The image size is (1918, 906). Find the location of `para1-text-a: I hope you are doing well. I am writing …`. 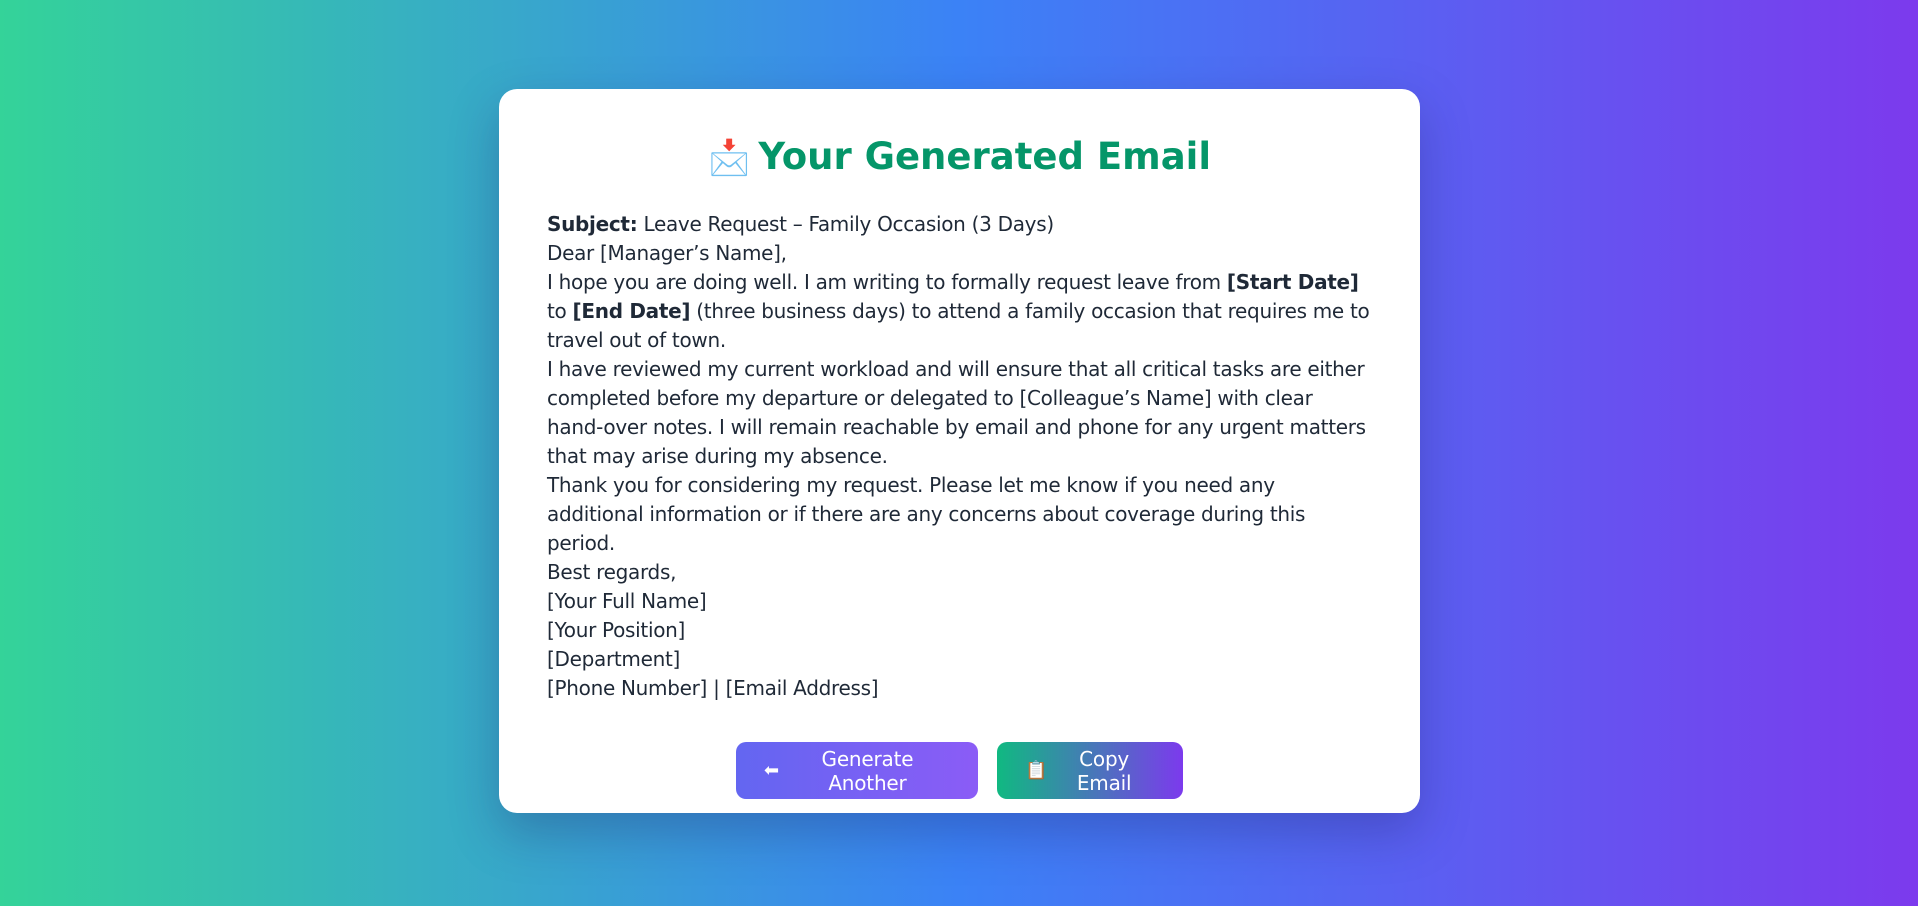

para1-text-a: I hope you are doing well. I am writing … is located at coordinates (887, 282).